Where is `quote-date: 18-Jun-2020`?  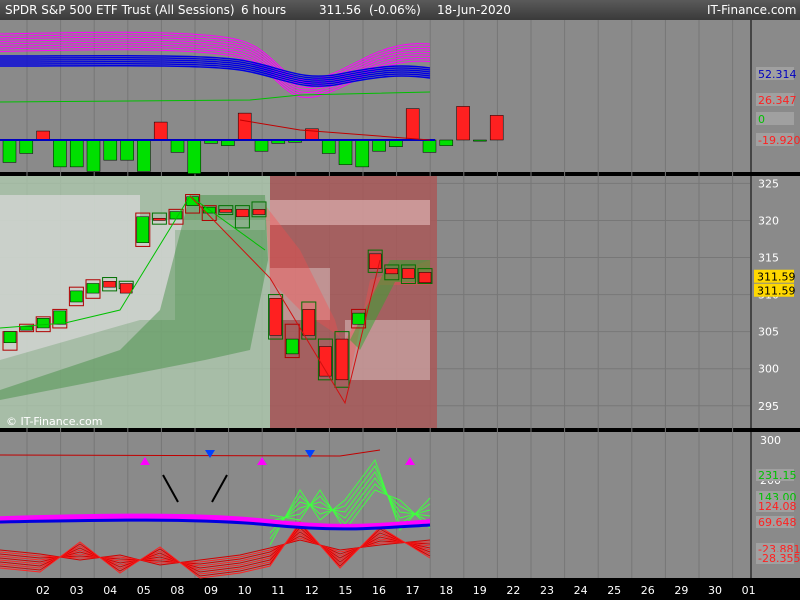 quote-date: 18-Jun-2020 is located at coordinates (474, 10).